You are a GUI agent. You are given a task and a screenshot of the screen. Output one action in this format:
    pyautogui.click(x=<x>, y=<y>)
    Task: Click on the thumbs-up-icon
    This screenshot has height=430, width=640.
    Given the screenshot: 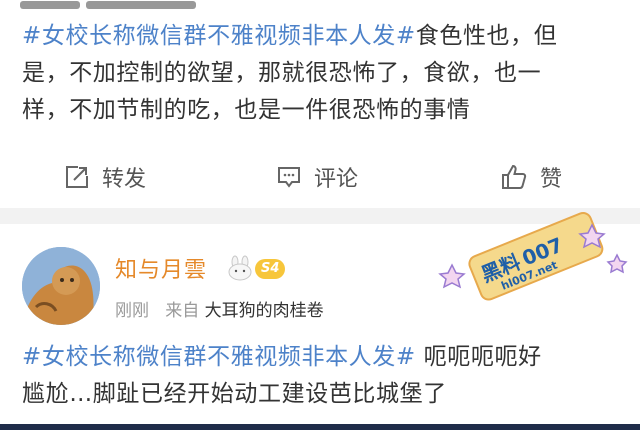 What is the action you would take?
    pyautogui.click(x=514, y=176)
    